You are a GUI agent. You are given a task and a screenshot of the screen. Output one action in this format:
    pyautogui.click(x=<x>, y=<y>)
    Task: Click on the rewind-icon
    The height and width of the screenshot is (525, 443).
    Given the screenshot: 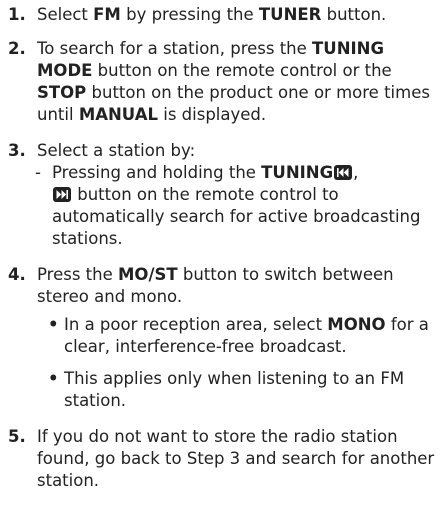 What is the action you would take?
    pyautogui.click(x=343, y=172)
    